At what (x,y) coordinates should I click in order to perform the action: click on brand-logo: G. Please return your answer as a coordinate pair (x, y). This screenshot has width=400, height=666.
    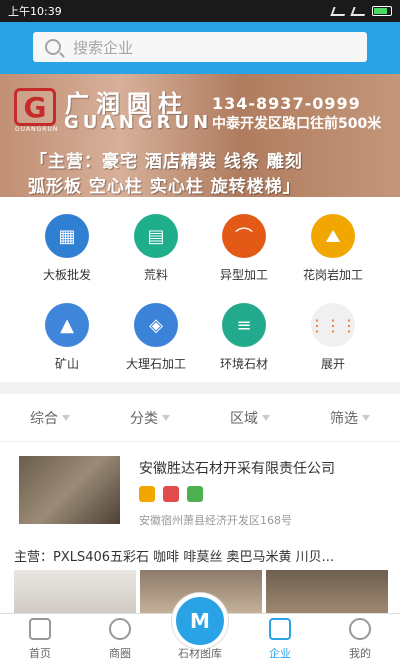
    Looking at the image, I should click on (35, 107).